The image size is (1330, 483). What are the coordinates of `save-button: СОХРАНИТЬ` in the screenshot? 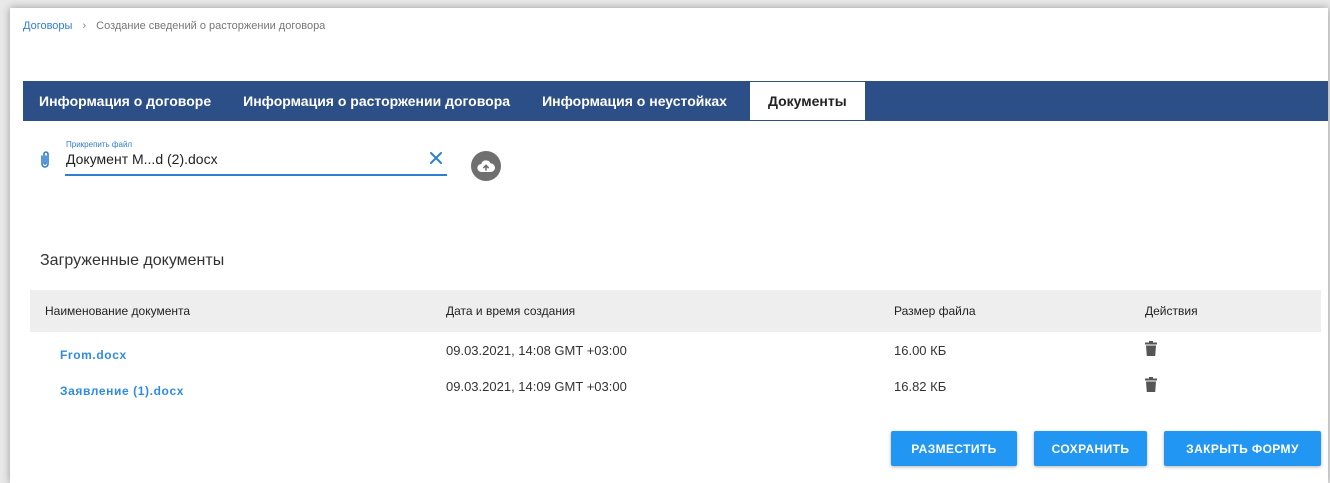 It's located at (1090, 448).